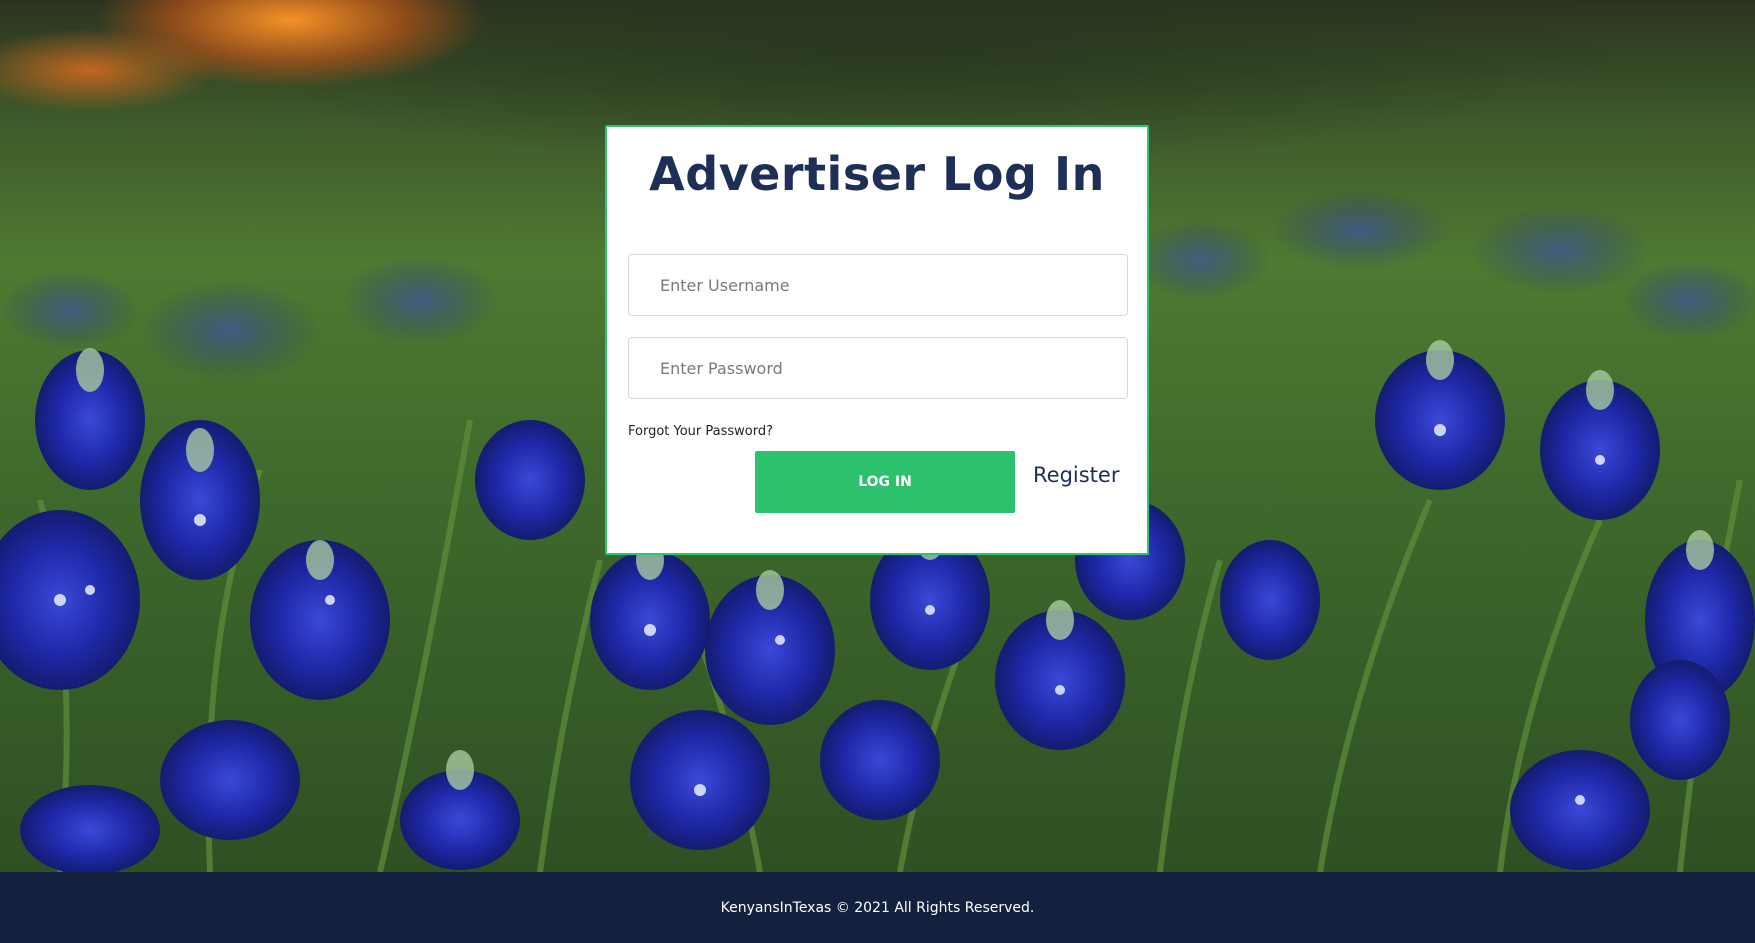 This screenshot has height=943, width=1755. I want to click on login-button: LOG IN, so click(885, 482).